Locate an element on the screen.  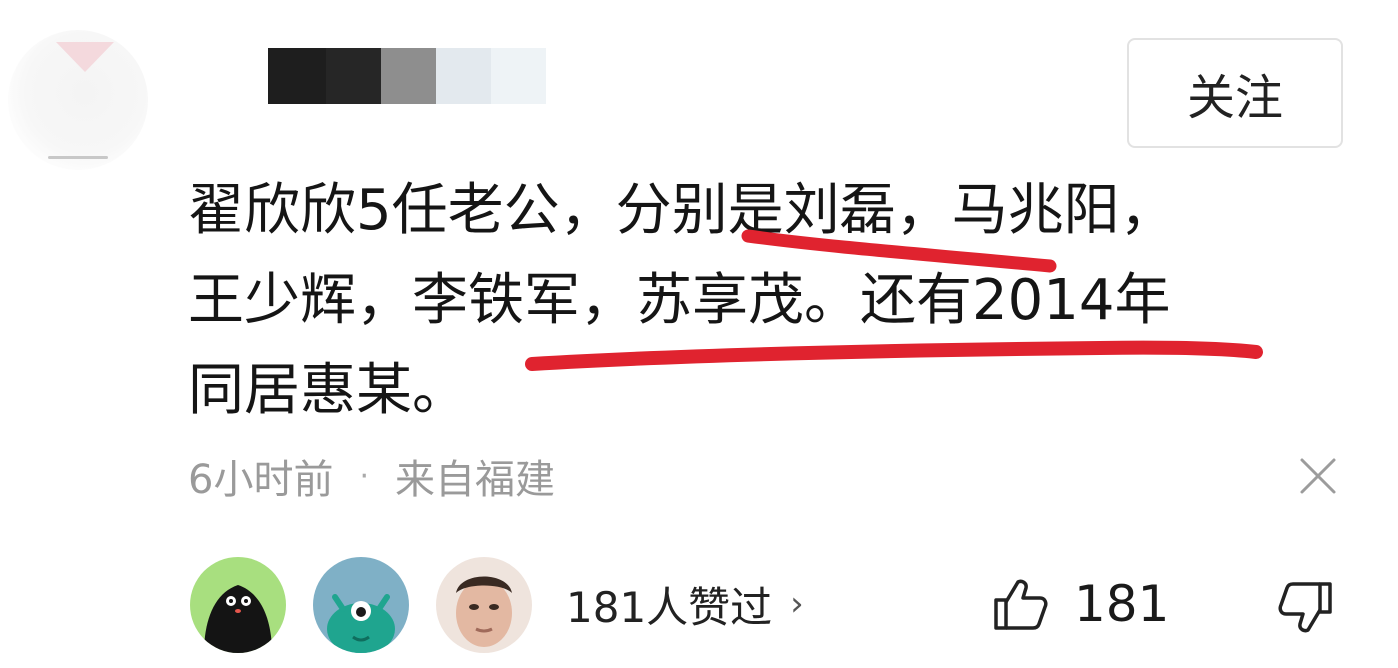
comment-line: 翟欣欣5任老公，分别是刘磊，马兆阳， is located at coordinates (682, 210).